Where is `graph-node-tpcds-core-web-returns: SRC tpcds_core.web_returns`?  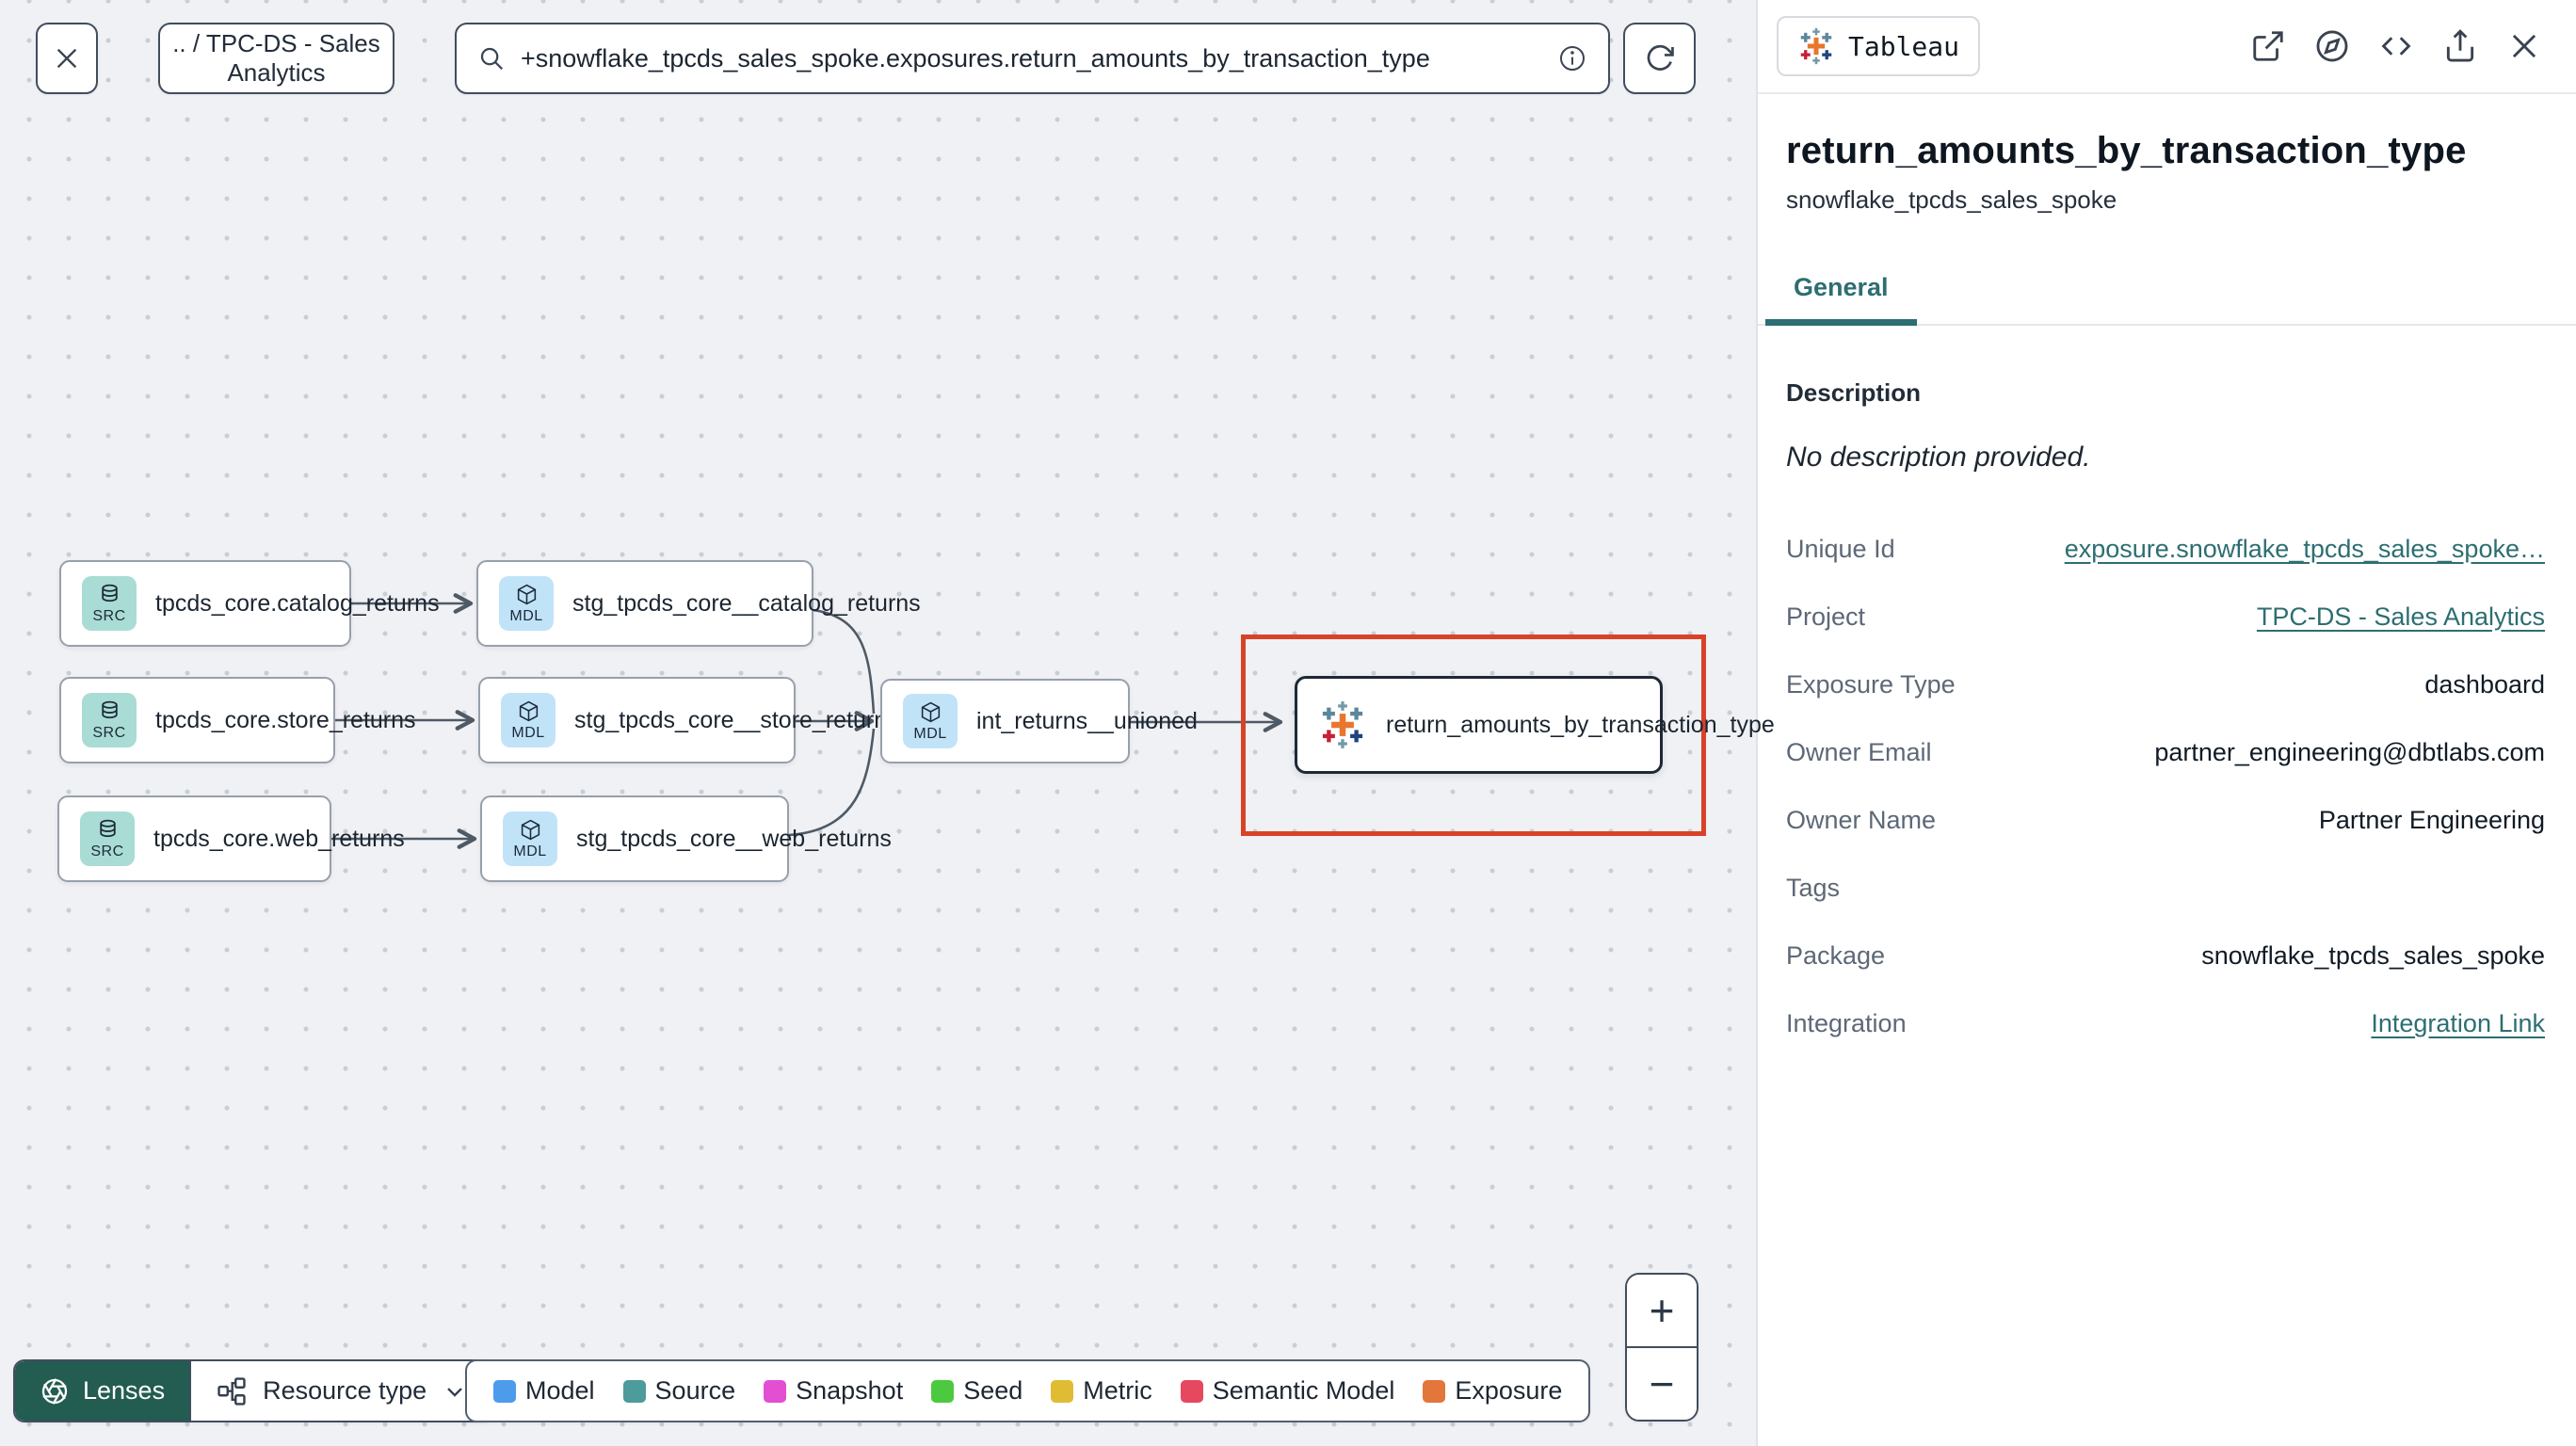 graph-node-tpcds-core-web-returns: SRC tpcds_core.web_returns is located at coordinates (231, 838).